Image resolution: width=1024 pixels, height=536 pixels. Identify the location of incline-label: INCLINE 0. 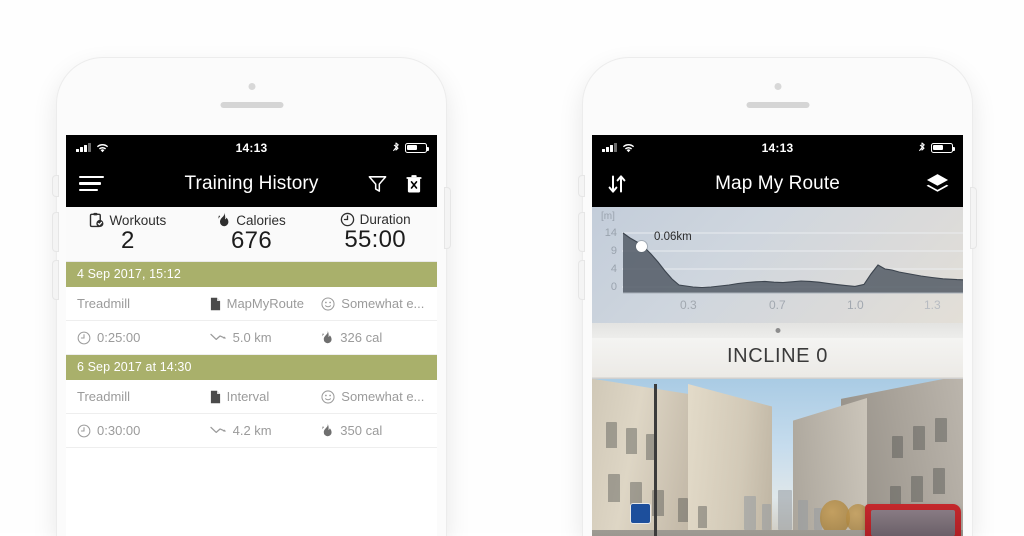
(777, 358).